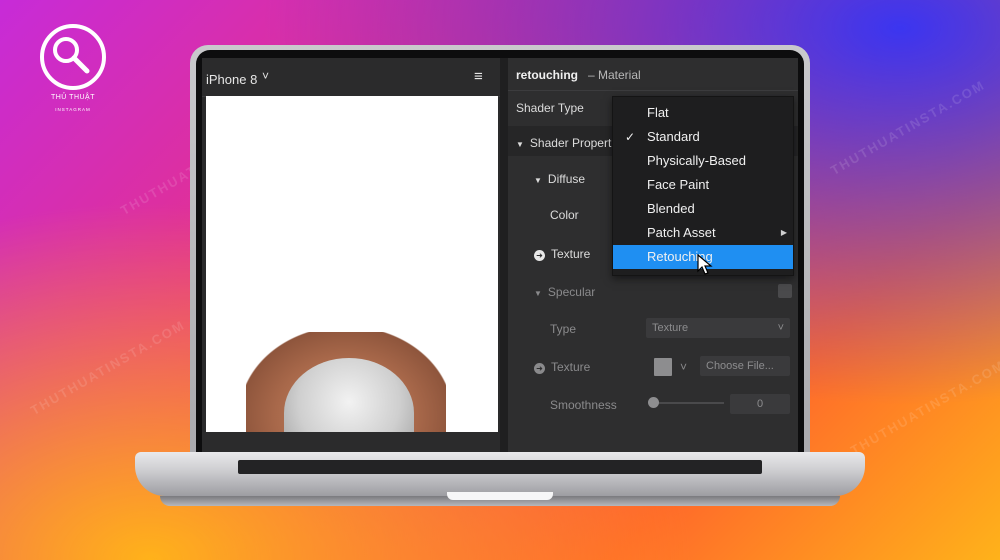 This screenshot has height=560, width=1000. What do you see at coordinates (564, 215) in the screenshot?
I see `color-label: Color` at bounding box center [564, 215].